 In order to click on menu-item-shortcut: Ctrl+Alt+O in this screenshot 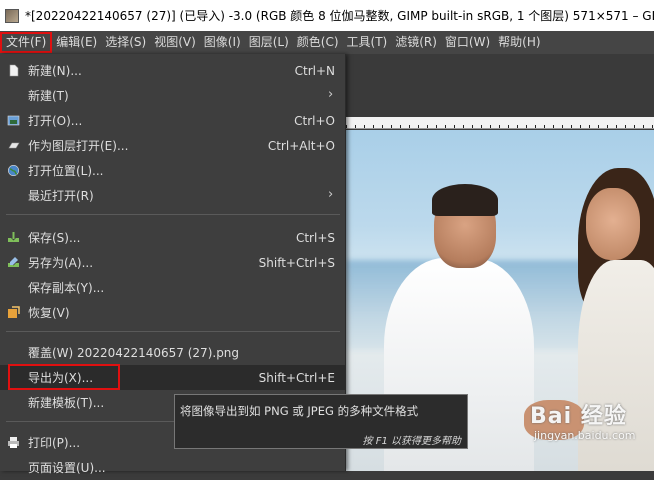, I will do `click(301, 145)`.